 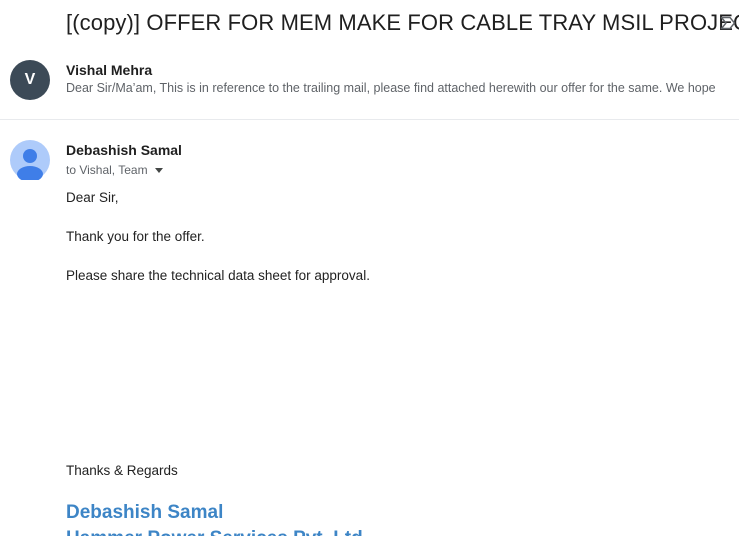 What do you see at coordinates (135, 236) in the screenshot?
I see `message-line: Thank you for the offer.` at bounding box center [135, 236].